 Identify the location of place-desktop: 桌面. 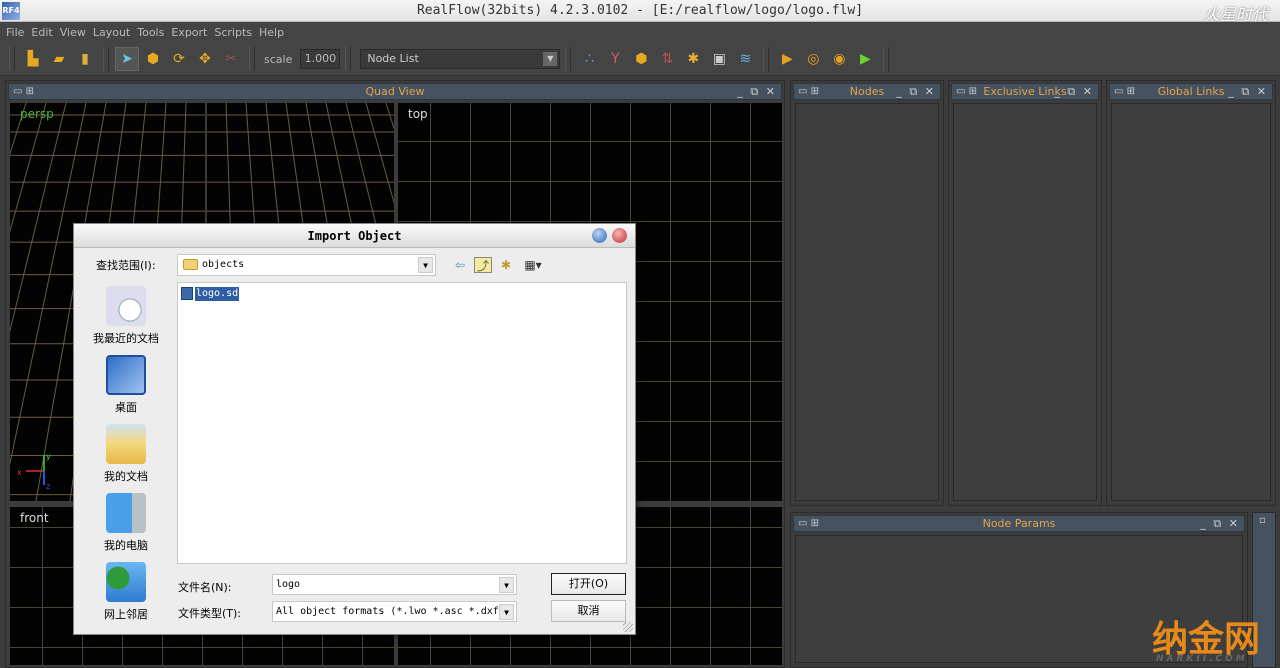
(126, 388).